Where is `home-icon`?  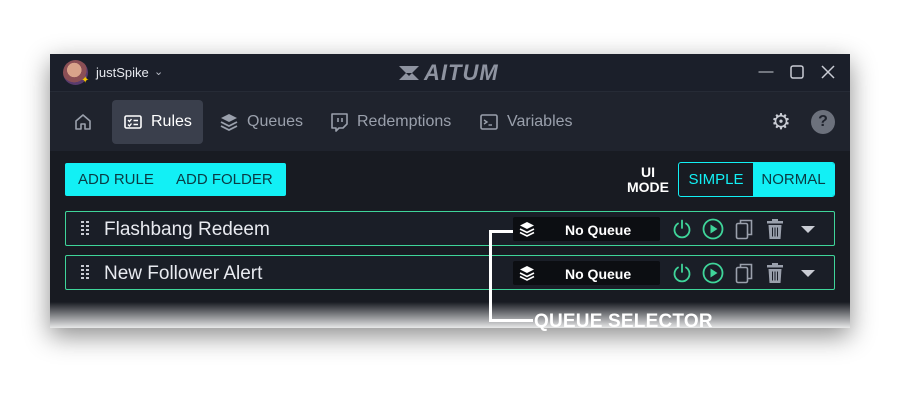 home-icon is located at coordinates (83, 122).